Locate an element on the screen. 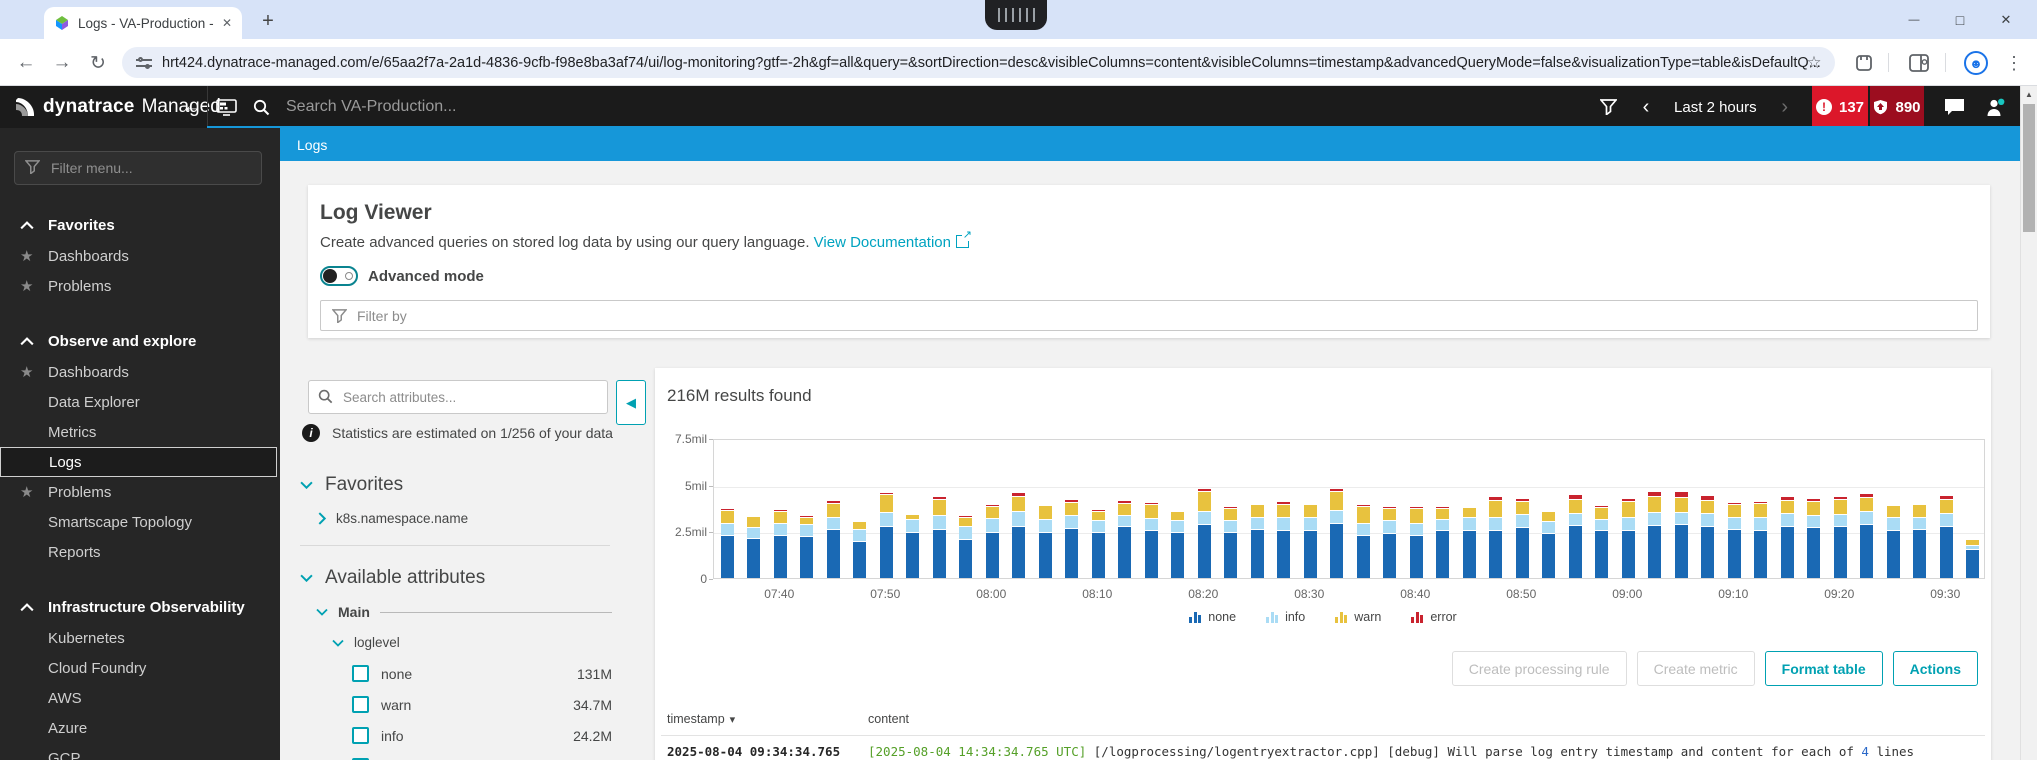 The width and height of the screenshot is (2037, 760). view-documentation-link: View Documentation is located at coordinates (882, 242).